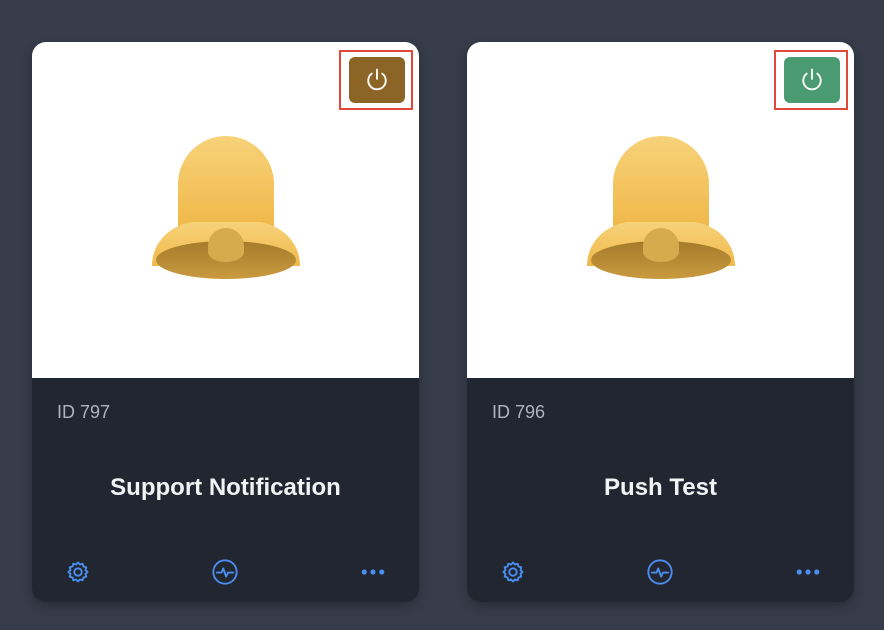 This screenshot has height=630, width=884. Describe the element at coordinates (519, 412) in the screenshot. I see `card-id-label: ID 796` at that location.